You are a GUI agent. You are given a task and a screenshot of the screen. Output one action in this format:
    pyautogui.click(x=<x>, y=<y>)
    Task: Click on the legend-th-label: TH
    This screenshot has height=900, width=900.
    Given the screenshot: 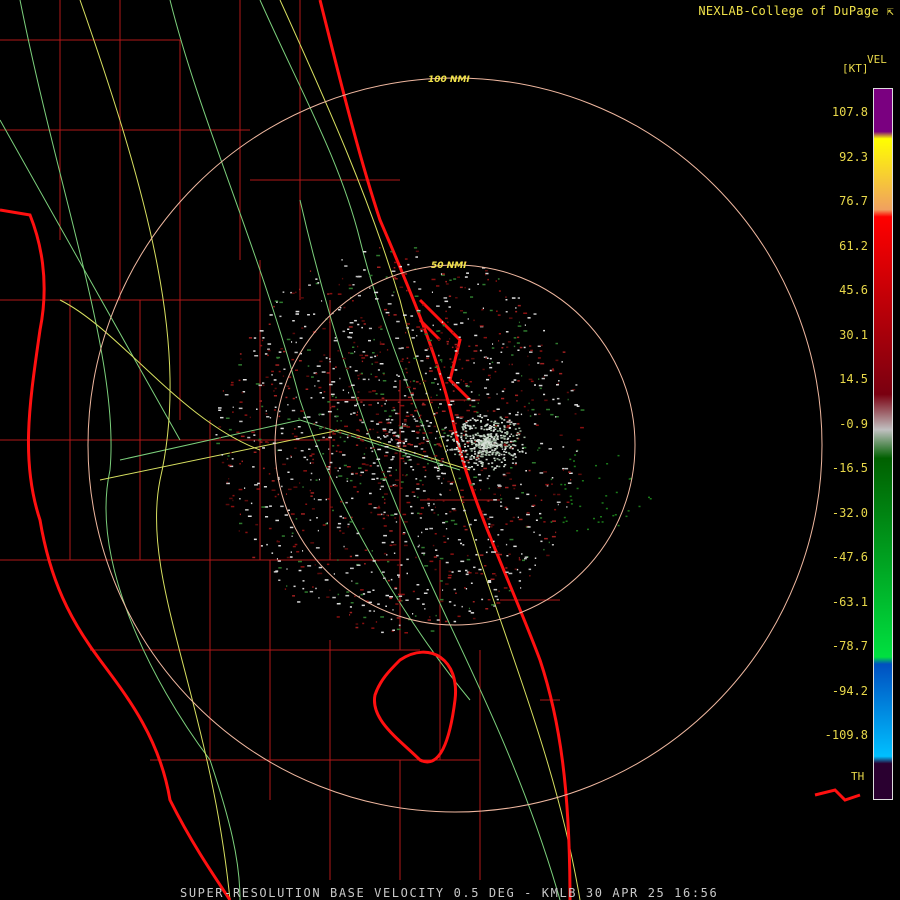 What is the action you would take?
    pyautogui.click(x=858, y=776)
    